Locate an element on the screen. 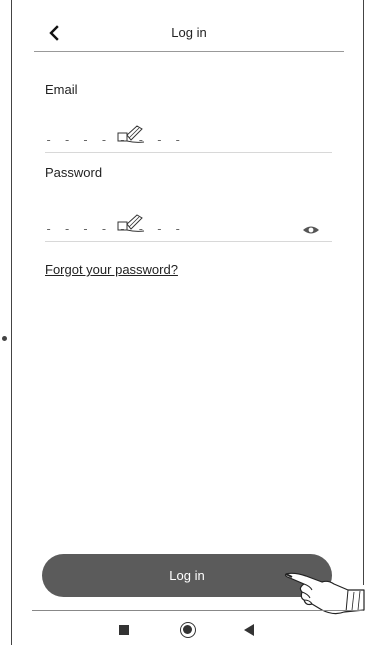 This screenshot has width=366, height=645. app-header: Log in is located at coordinates (189, 33).